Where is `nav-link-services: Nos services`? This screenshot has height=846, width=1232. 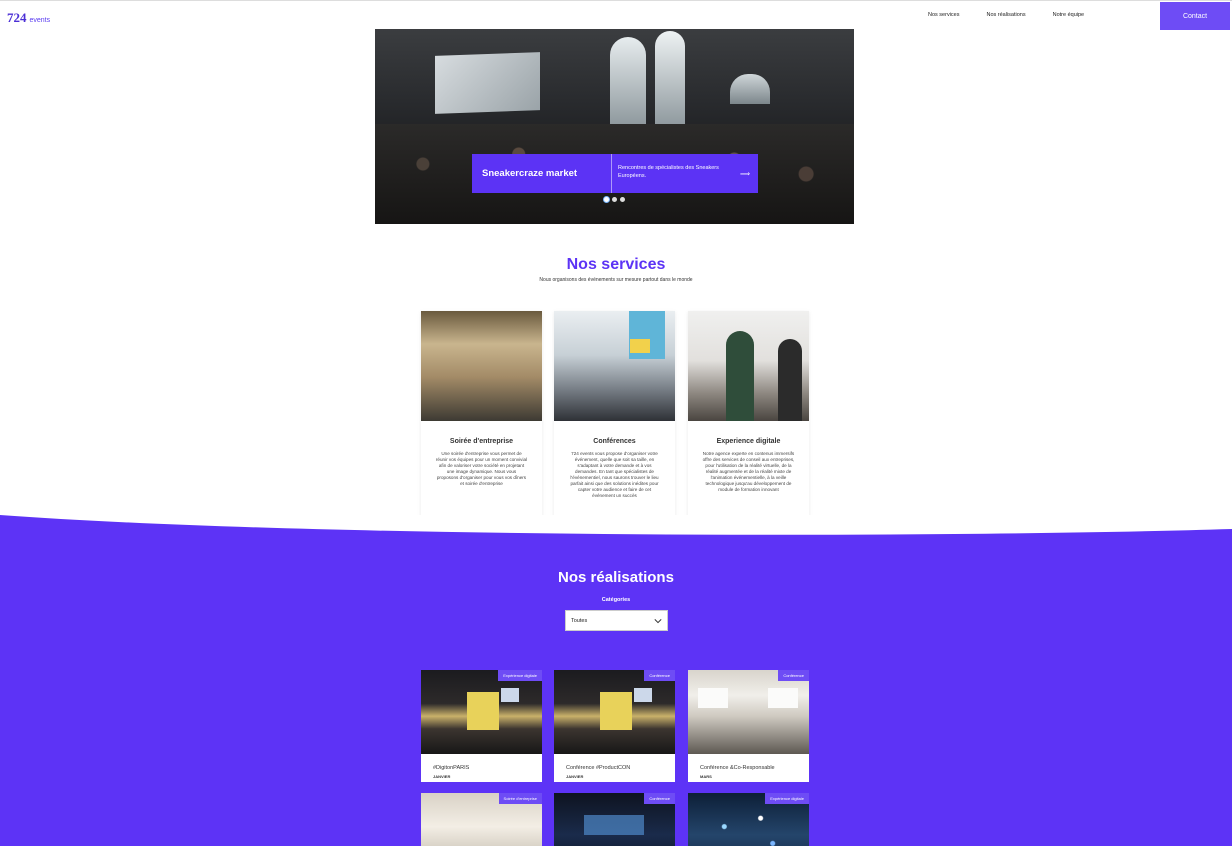
nav-link-services: Nos services is located at coordinates (943, 15).